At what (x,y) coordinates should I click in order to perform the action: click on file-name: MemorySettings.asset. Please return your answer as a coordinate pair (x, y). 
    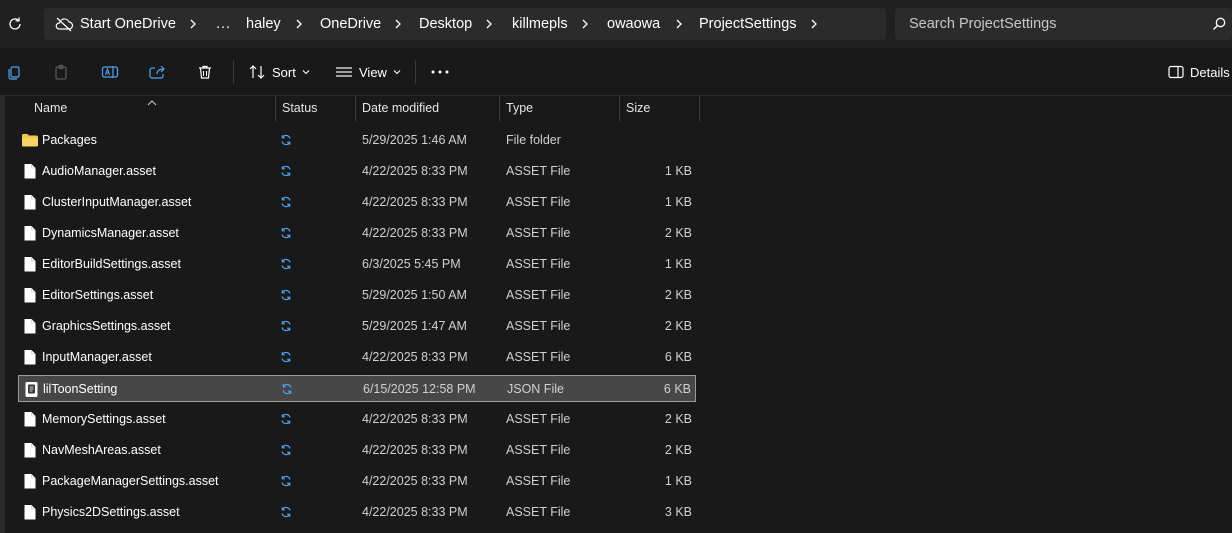
    Looking at the image, I should click on (104, 419).